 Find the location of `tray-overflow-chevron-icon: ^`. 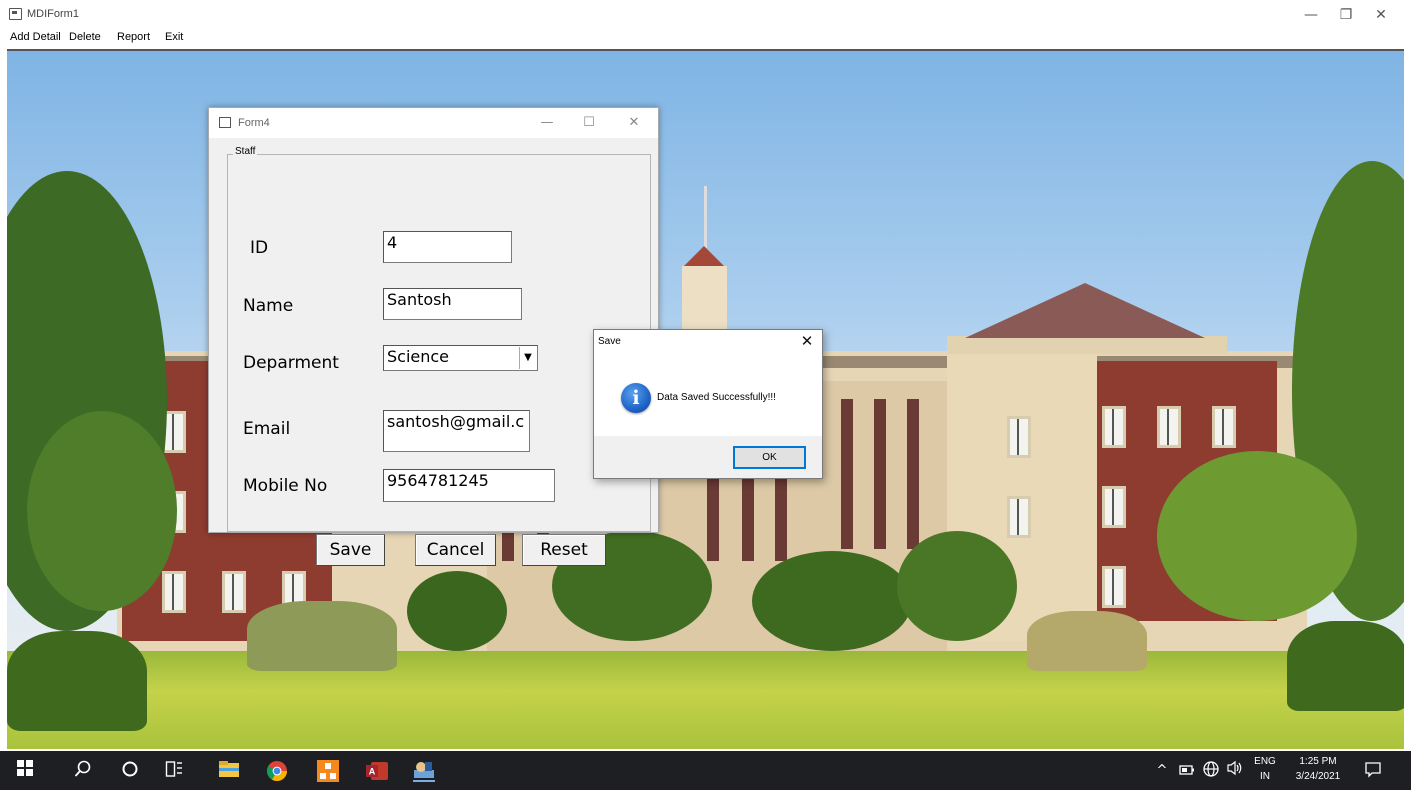

tray-overflow-chevron-icon: ^ is located at coordinates (1162, 771).